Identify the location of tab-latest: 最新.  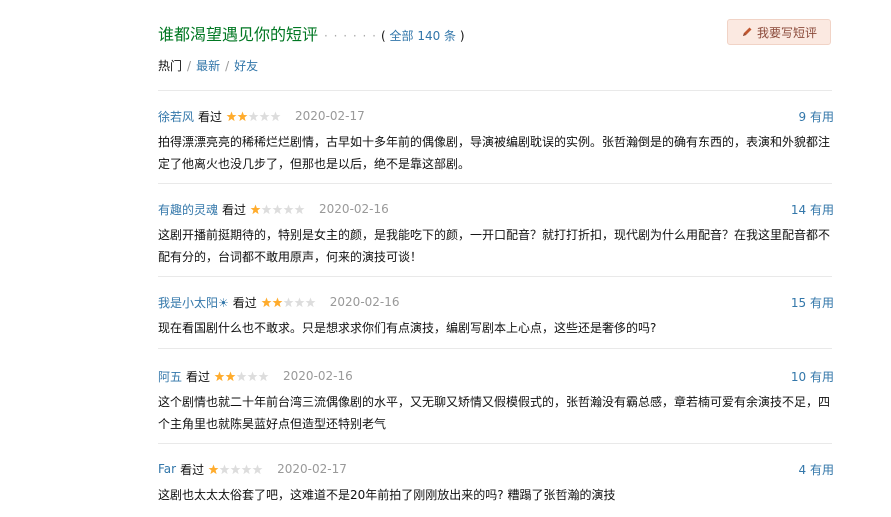
(208, 66).